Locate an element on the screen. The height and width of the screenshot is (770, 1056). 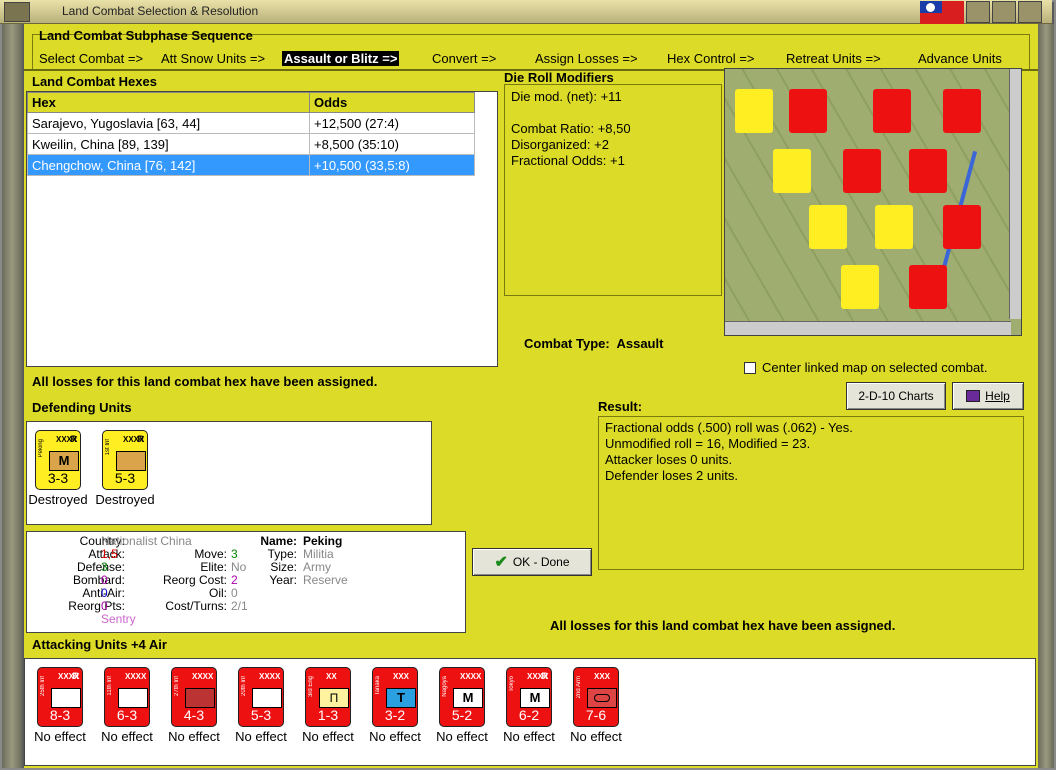
die-roll-modifiers-title: Die Roll Modifiers is located at coordinates (559, 77).